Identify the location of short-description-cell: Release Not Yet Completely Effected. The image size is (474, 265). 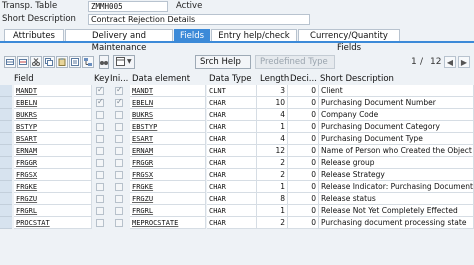
(396, 211).